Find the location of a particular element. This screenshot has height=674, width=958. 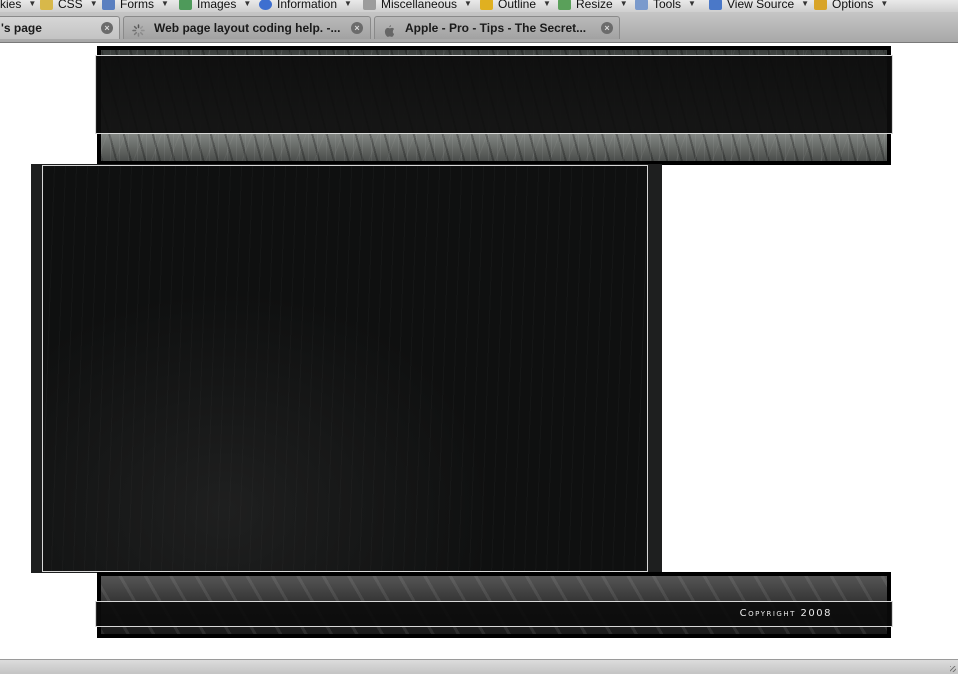

outline-menu: Outline ▼ is located at coordinates (515, 6).